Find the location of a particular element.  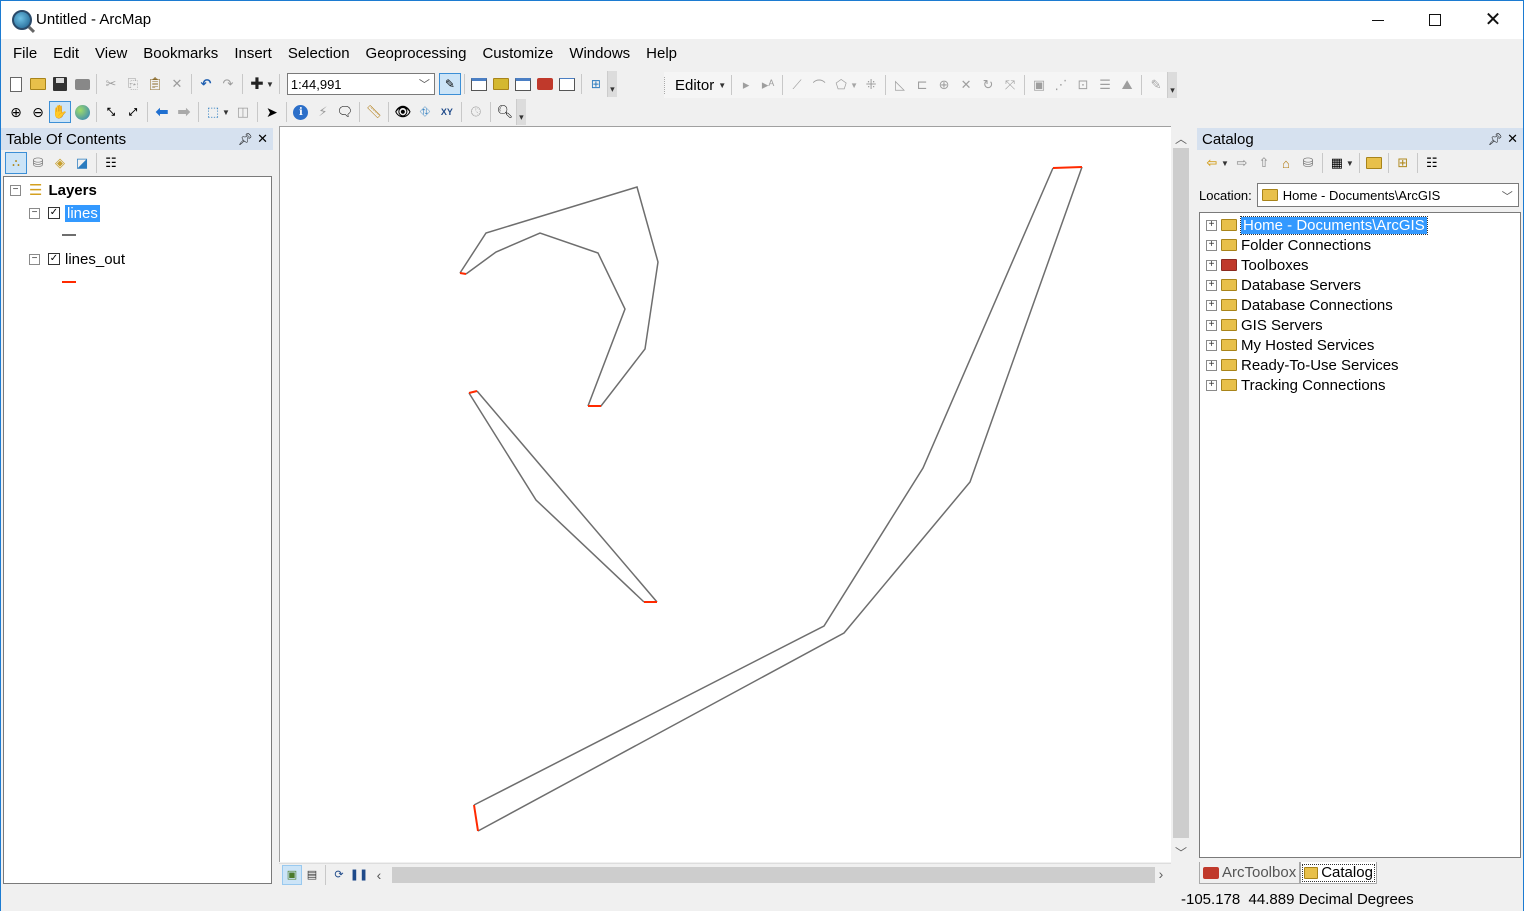

list-by-source-button: ⛁ is located at coordinates (38, 163).